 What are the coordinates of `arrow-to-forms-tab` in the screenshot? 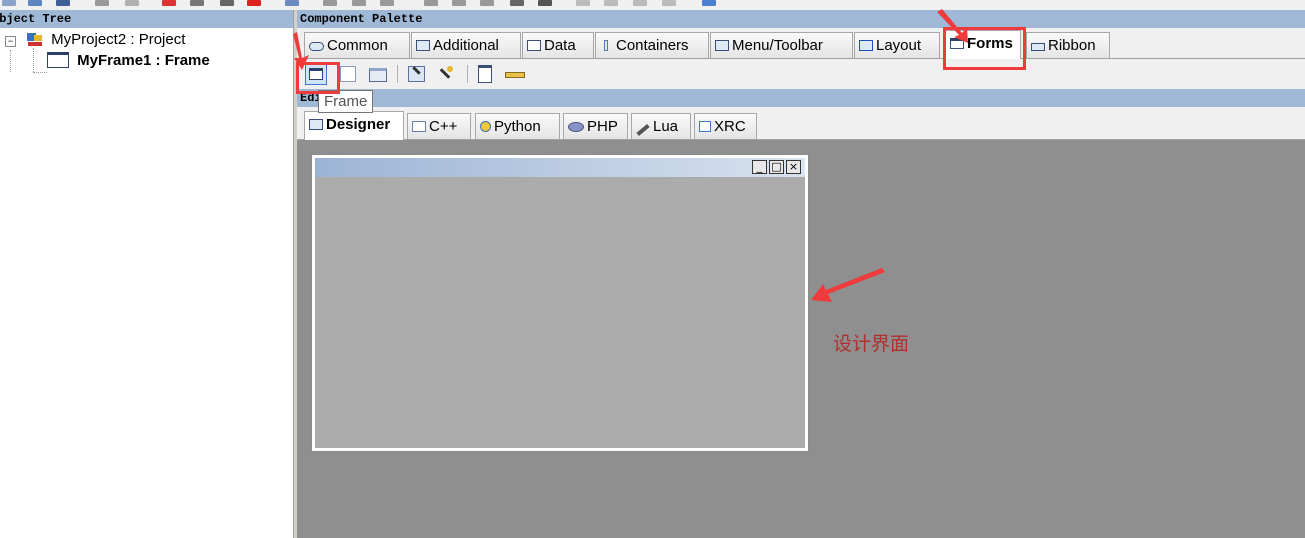 It's located at (952, 26).